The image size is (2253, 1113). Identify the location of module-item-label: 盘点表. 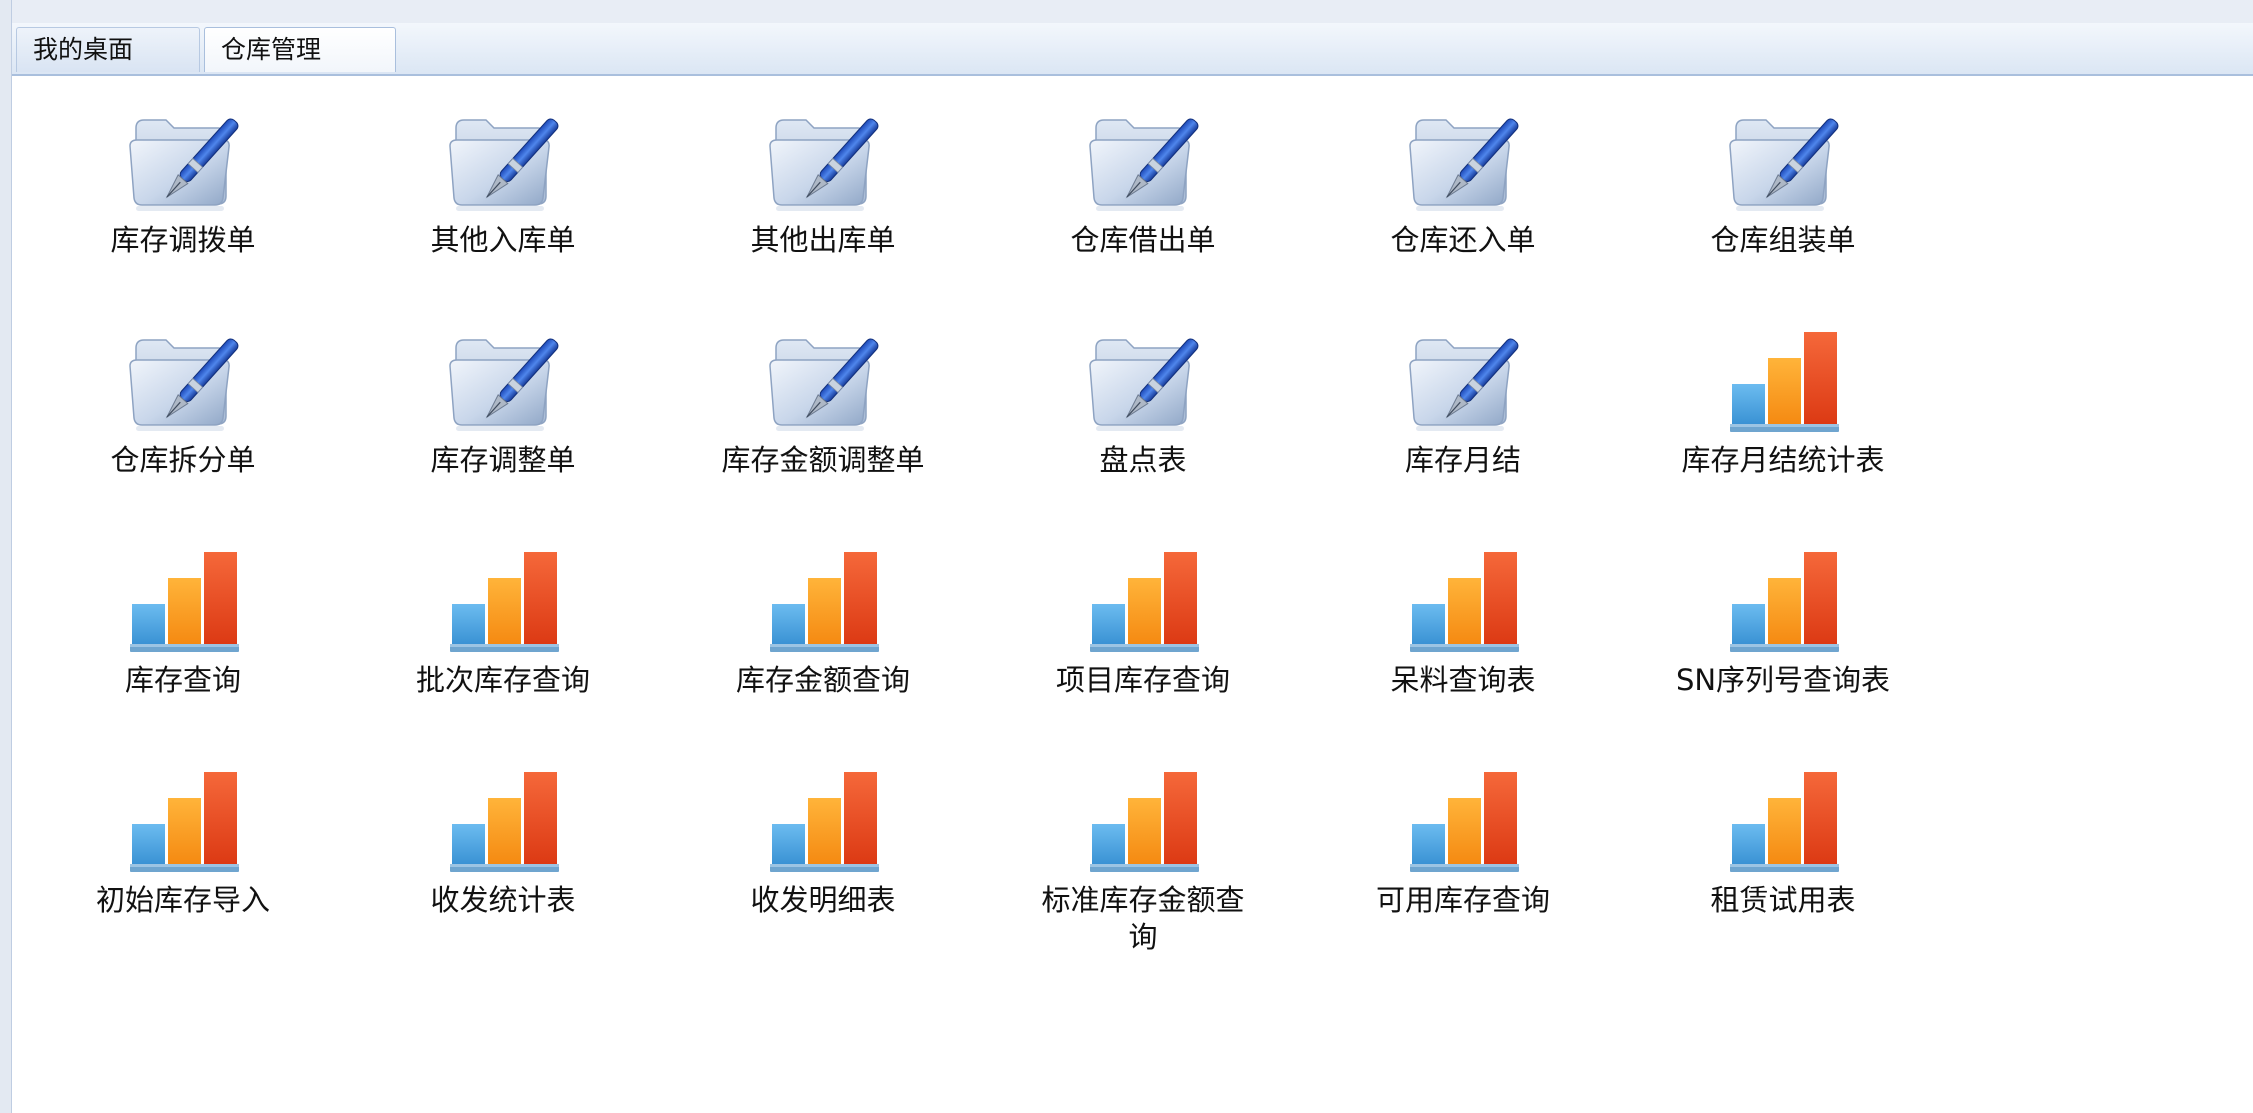
(1143, 460).